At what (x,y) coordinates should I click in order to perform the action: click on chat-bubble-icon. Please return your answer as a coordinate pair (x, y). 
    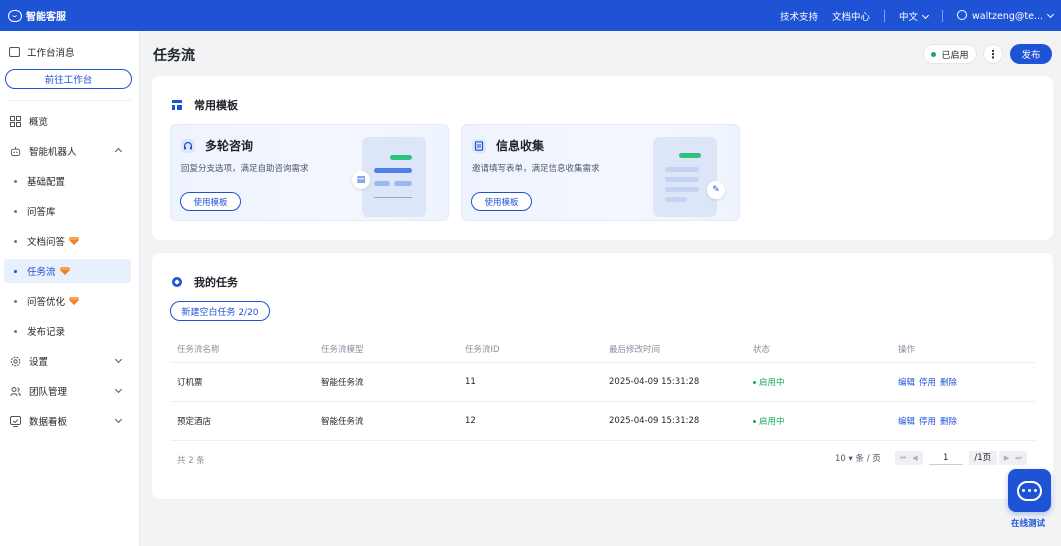
    Looking at the image, I should click on (15, 15).